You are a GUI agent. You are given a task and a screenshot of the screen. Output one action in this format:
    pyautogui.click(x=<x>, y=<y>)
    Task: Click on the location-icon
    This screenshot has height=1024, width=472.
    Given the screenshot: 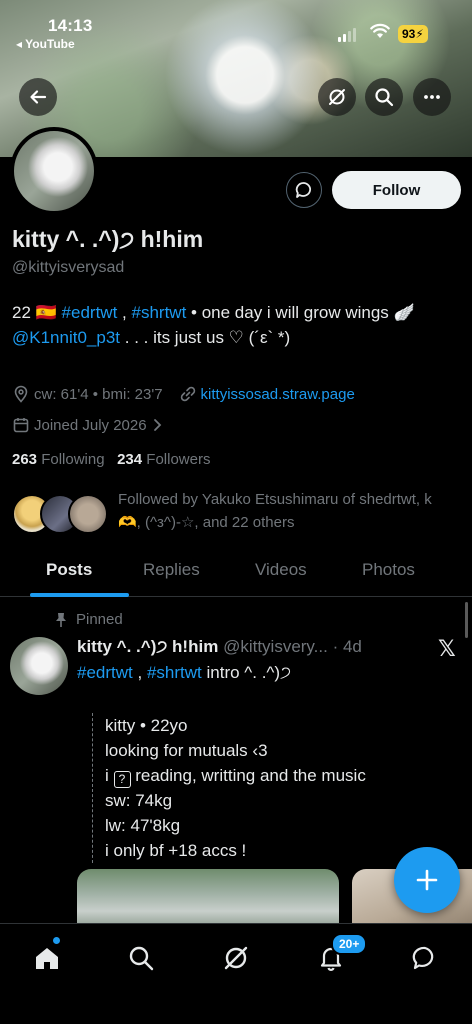 What is the action you would take?
    pyautogui.click(x=21, y=394)
    